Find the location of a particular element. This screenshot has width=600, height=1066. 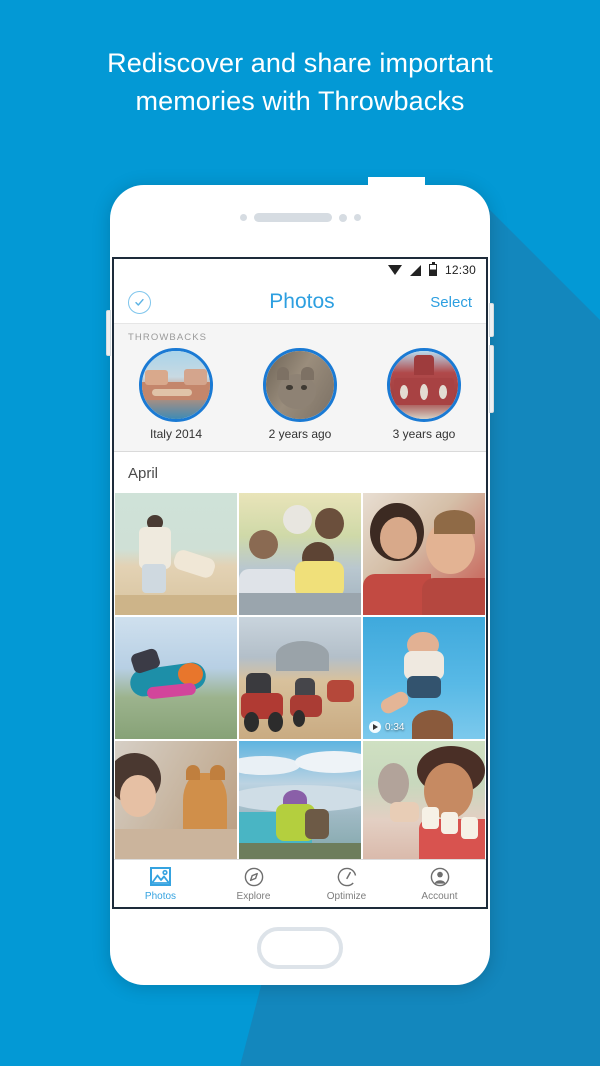

video-duration: 0:34 is located at coordinates (395, 727).